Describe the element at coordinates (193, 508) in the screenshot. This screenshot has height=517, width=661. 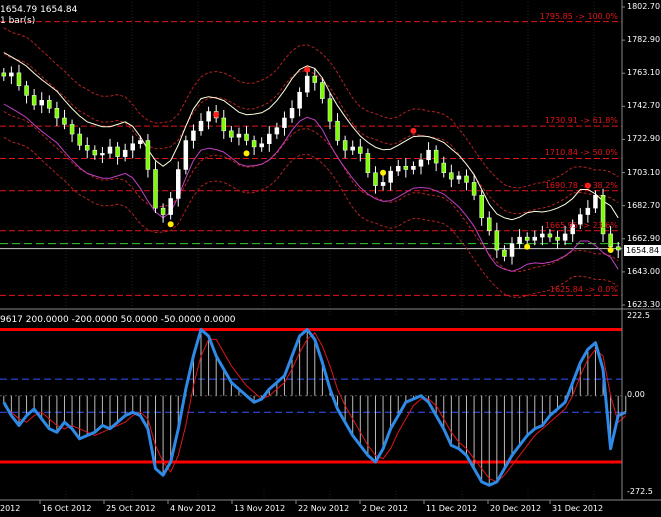
I see `date-axis-label: 4 Nov 2012` at that location.